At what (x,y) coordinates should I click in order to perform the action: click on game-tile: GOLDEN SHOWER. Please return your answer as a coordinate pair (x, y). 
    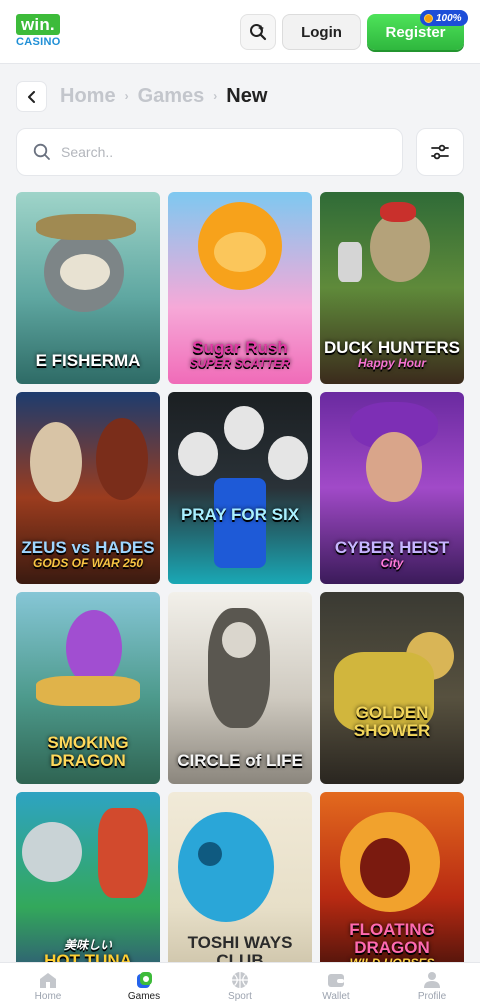
    Looking at the image, I should click on (392, 688).